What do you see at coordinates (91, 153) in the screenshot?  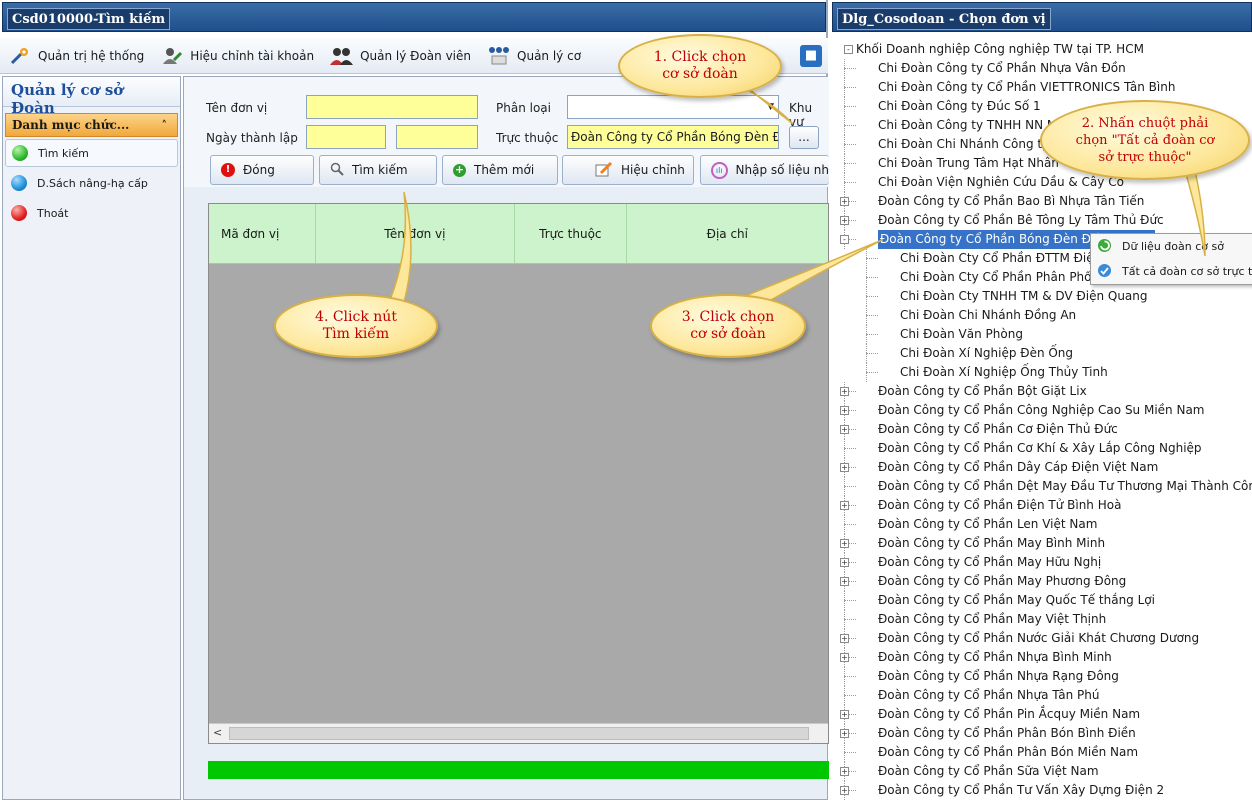 I see `sidebar-item-search: Tìm kiếm` at bounding box center [91, 153].